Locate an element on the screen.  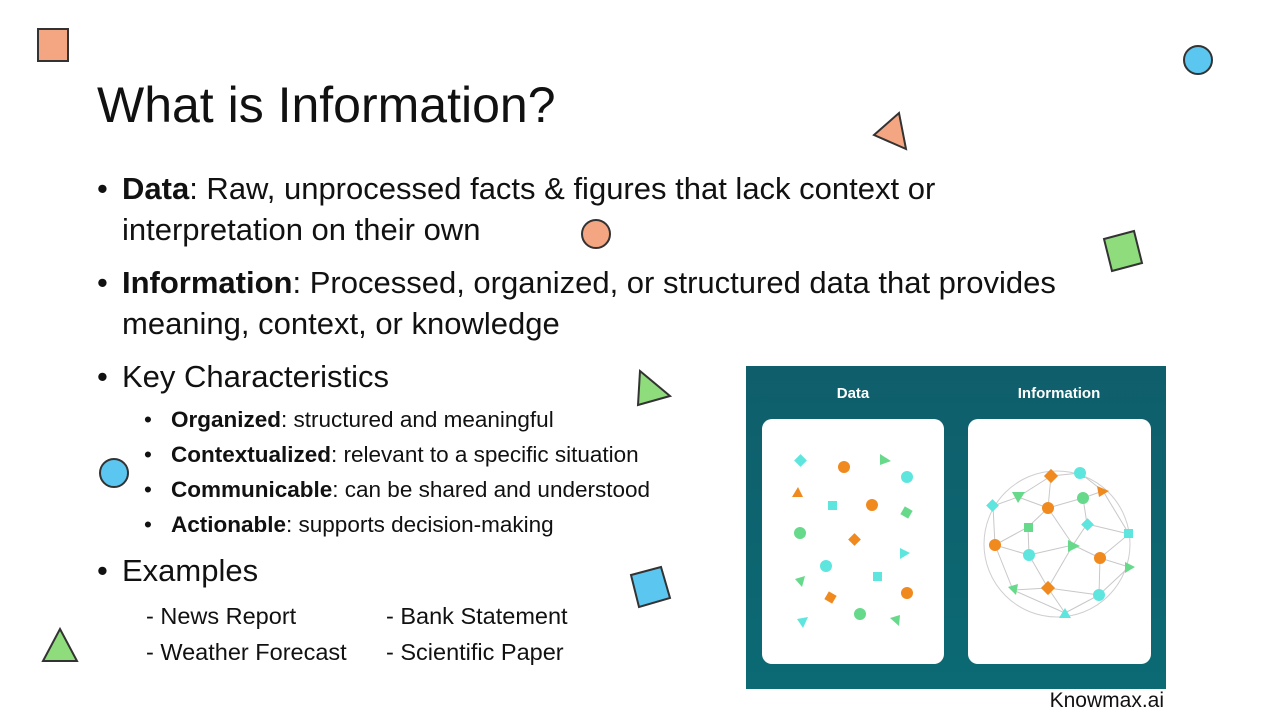
panel-label-data: Data is located at coordinates (853, 393).